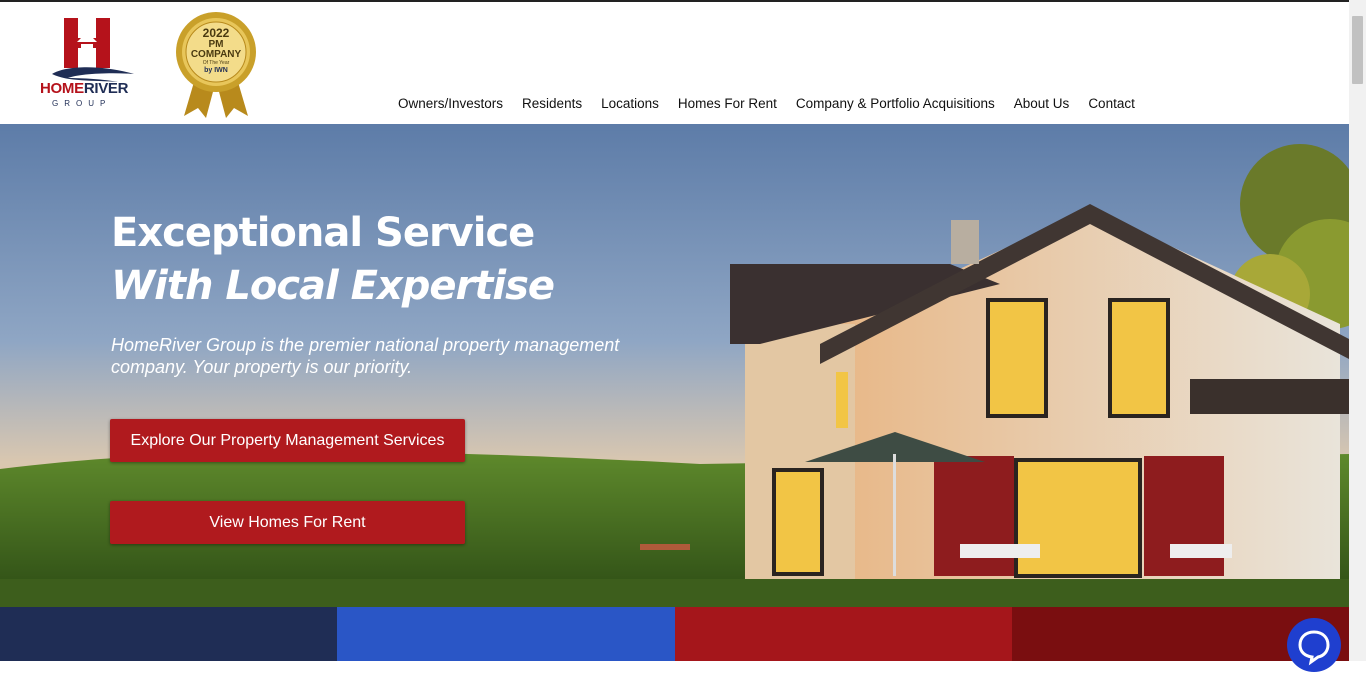  What do you see at coordinates (1314, 648) in the screenshot?
I see `chat-bubble-icon` at bounding box center [1314, 648].